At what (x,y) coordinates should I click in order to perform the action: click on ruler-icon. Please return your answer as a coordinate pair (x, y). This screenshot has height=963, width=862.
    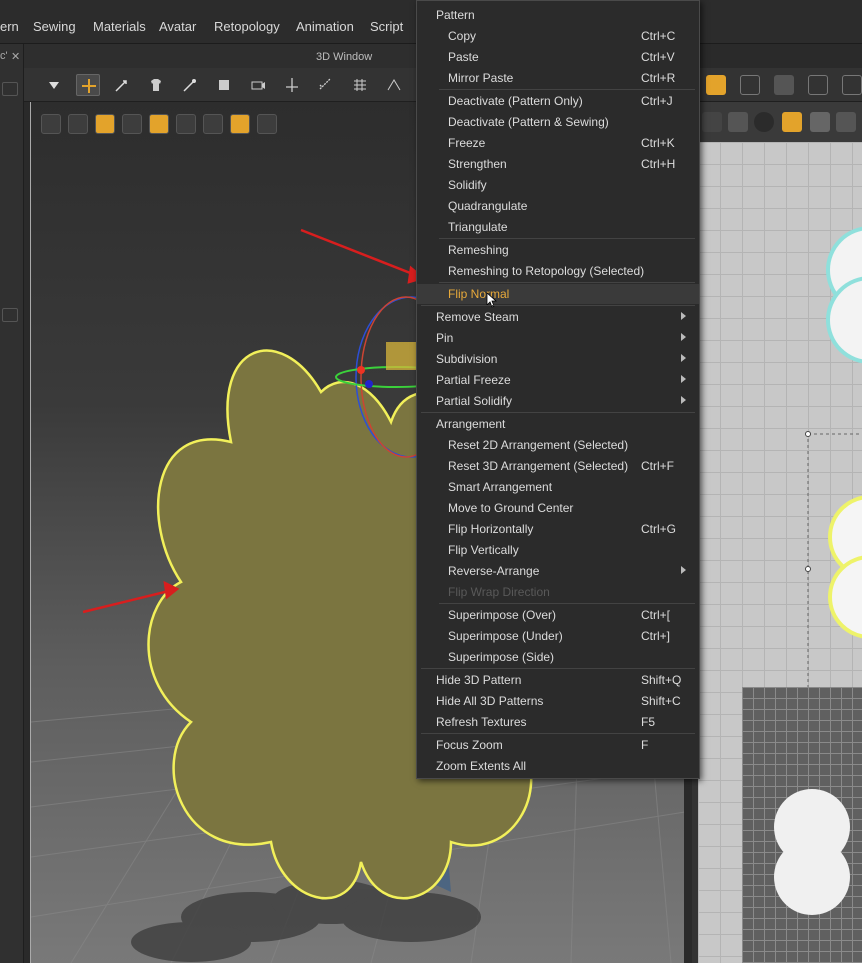
    Looking at the image, I should click on (712, 122).